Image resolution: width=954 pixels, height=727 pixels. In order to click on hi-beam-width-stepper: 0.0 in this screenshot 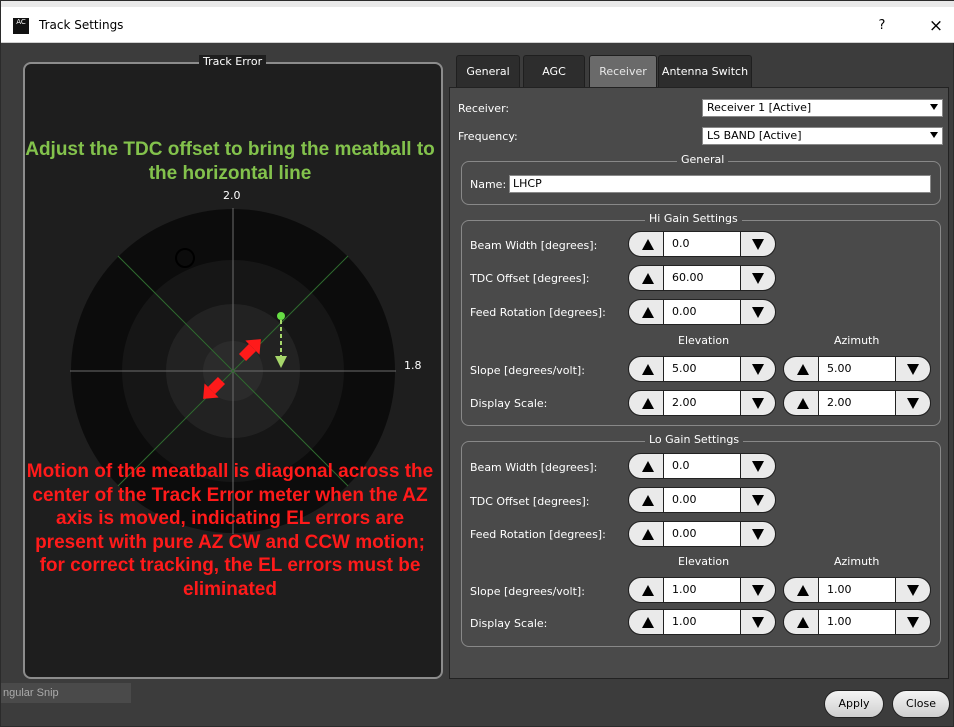, I will do `click(702, 244)`.